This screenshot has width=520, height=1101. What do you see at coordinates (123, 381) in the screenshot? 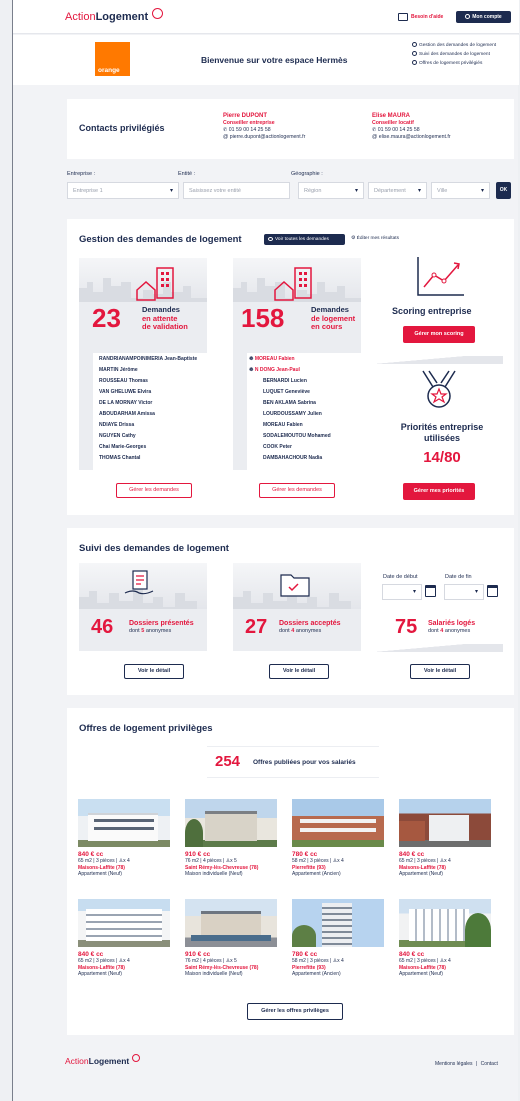
I see `list-item: ROUSSEAU Thomas` at bounding box center [123, 381].